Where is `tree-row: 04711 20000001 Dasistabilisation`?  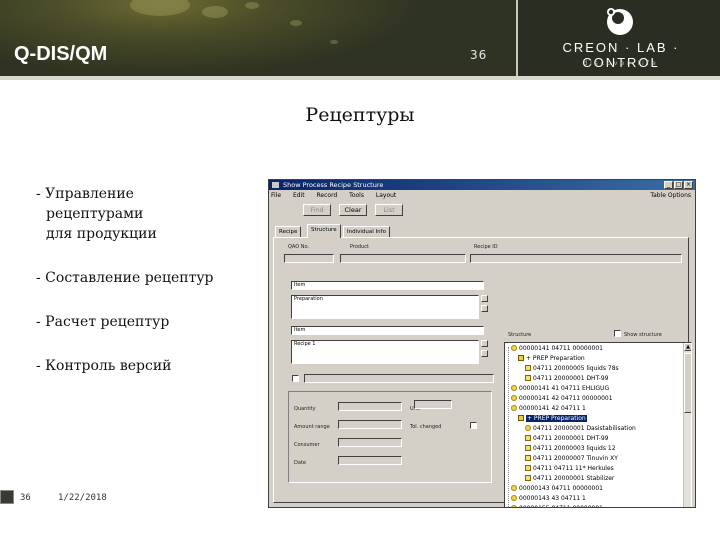 tree-row: 04711 20000001 Dasistabilisation is located at coordinates (580, 429).